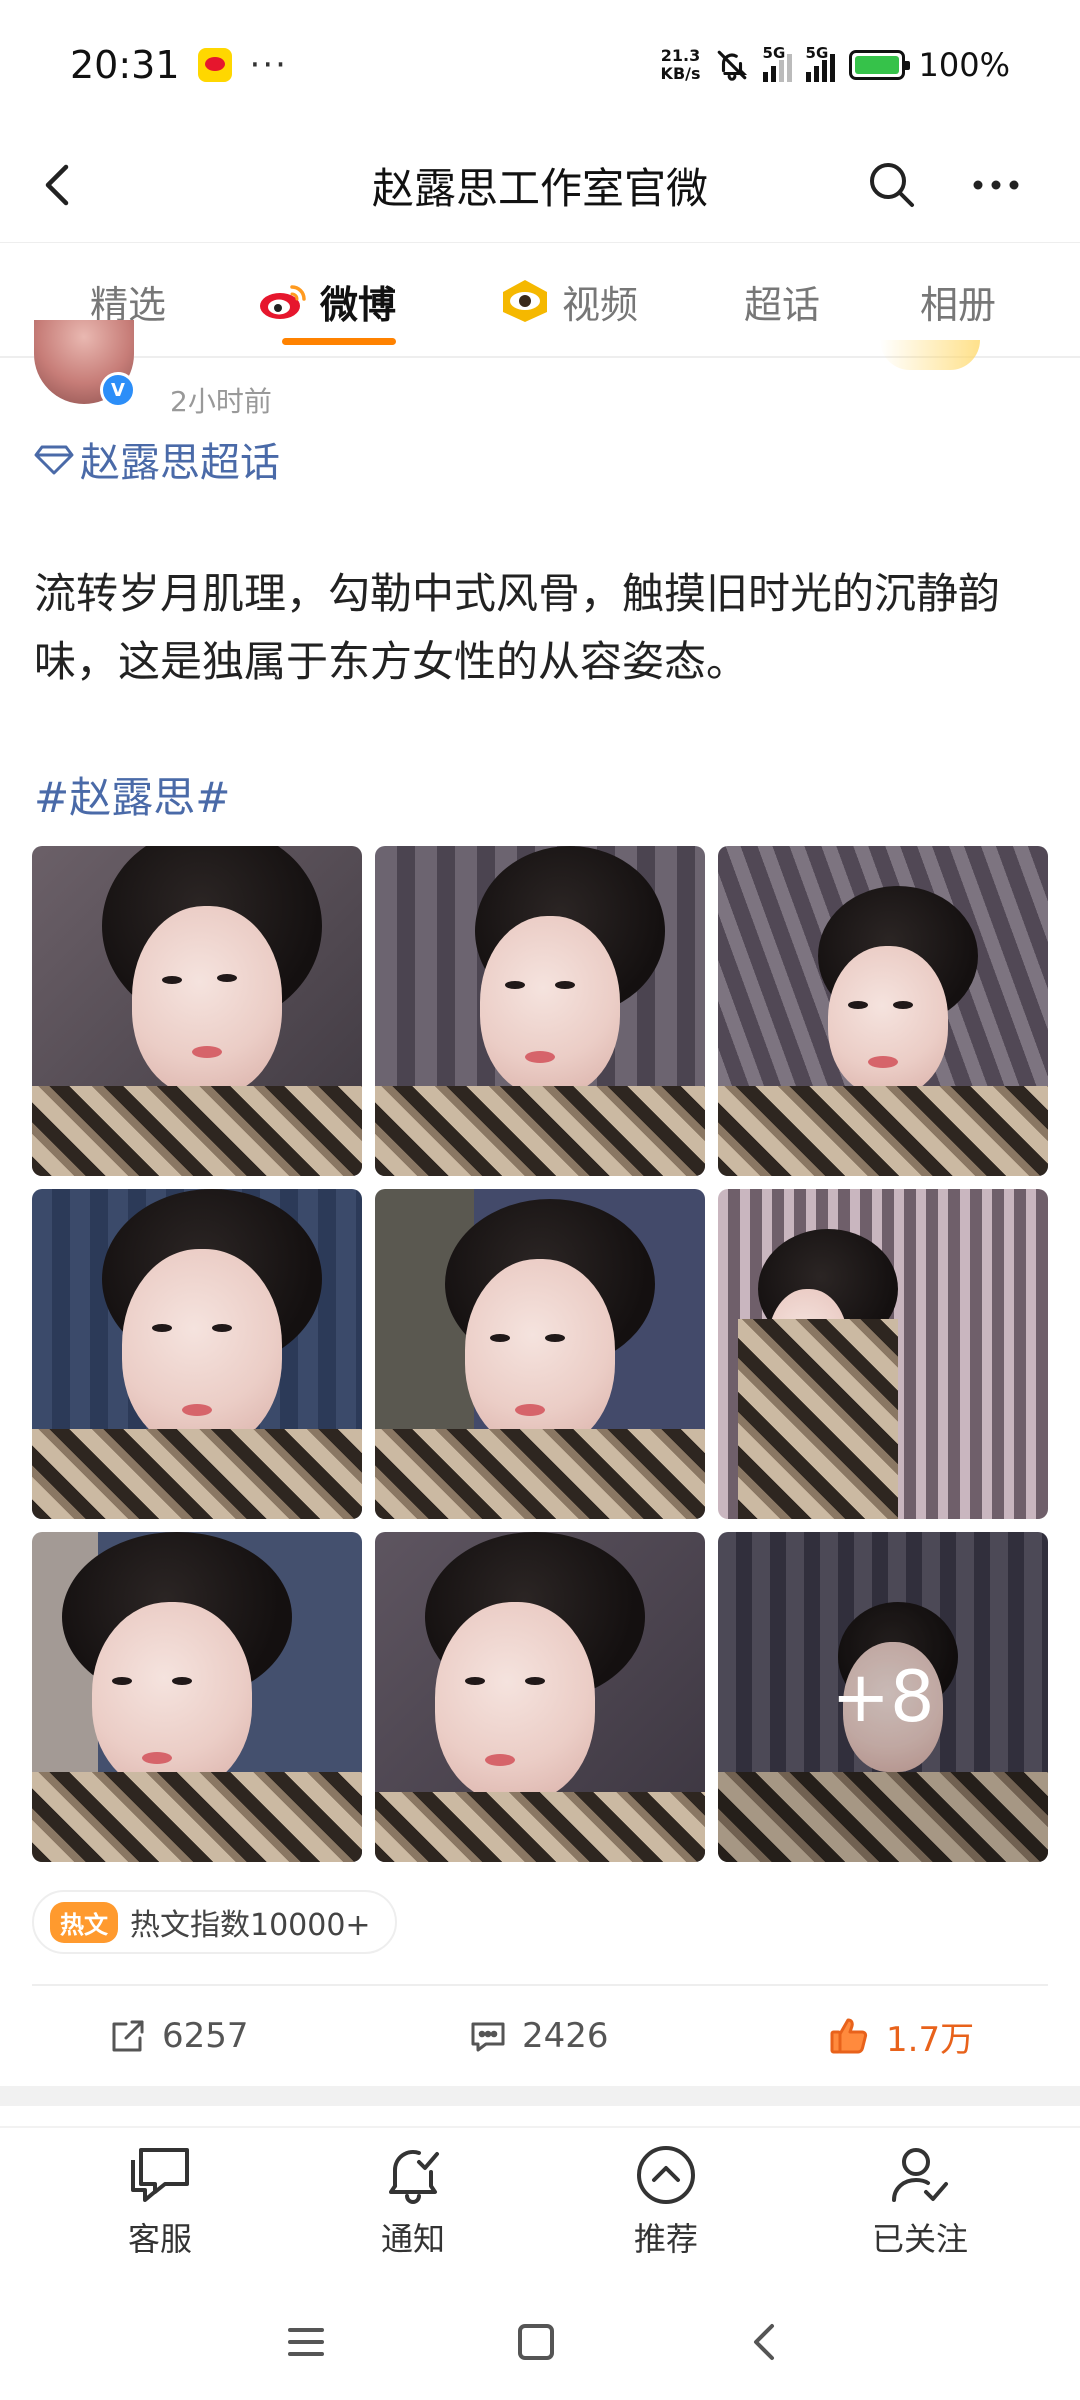  What do you see at coordinates (930, 355) in the screenshot?
I see `card-decoration` at bounding box center [930, 355].